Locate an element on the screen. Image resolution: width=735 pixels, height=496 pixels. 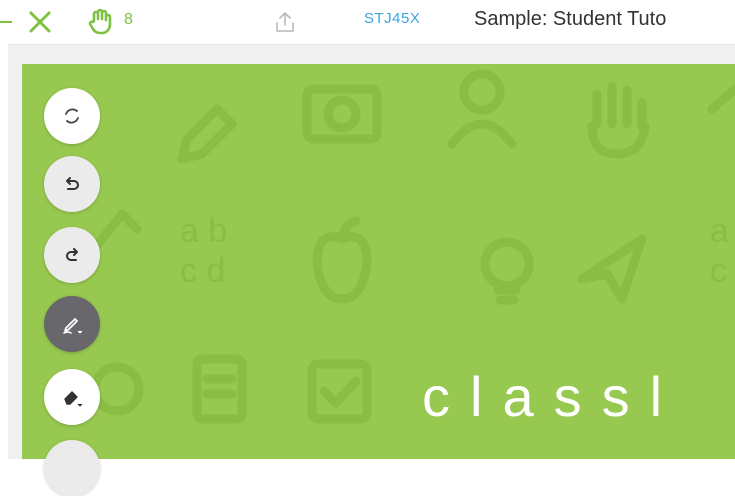
hand-pattern-icon is located at coordinates (618, 120).